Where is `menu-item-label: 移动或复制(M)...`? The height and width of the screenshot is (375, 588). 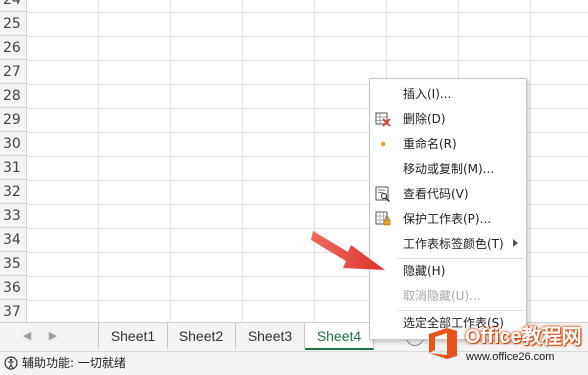
menu-item-label: 移动或复制(M)... is located at coordinates (449, 169).